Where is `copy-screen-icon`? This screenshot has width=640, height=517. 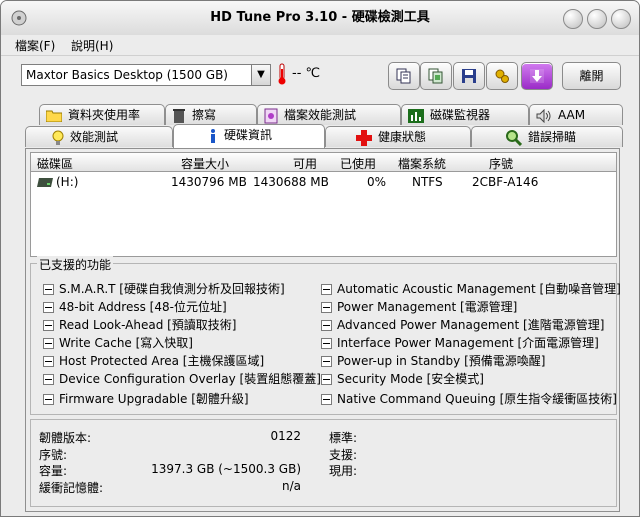
copy-screen-icon is located at coordinates (435, 76).